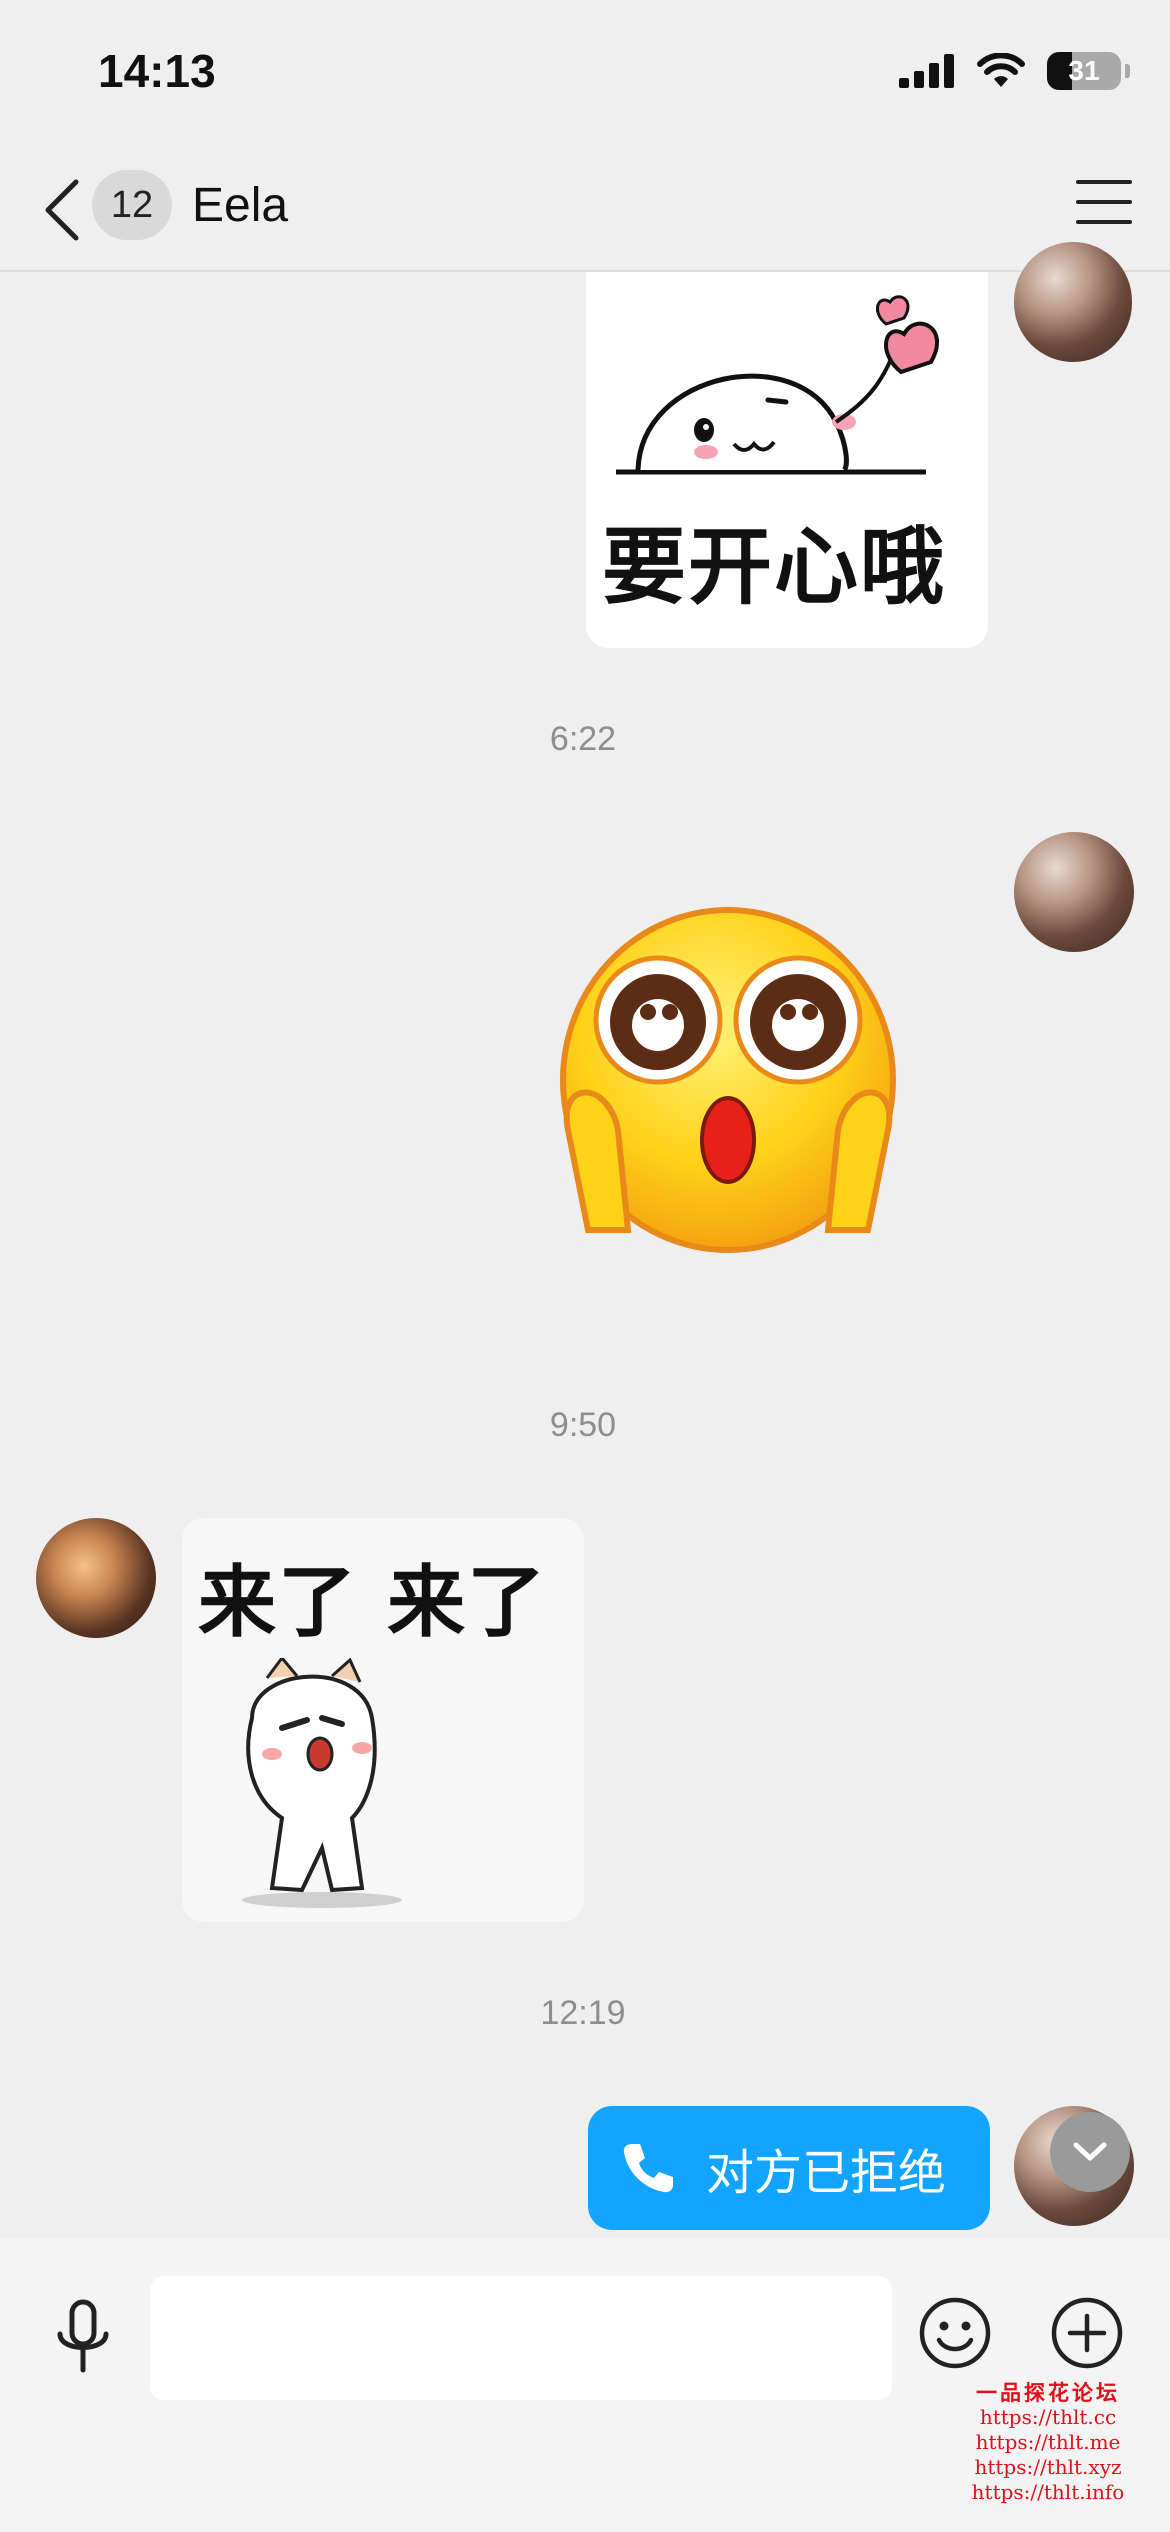  What do you see at coordinates (1048, 2417) in the screenshot?
I see `watermark-url: https://thlt.cc` at bounding box center [1048, 2417].